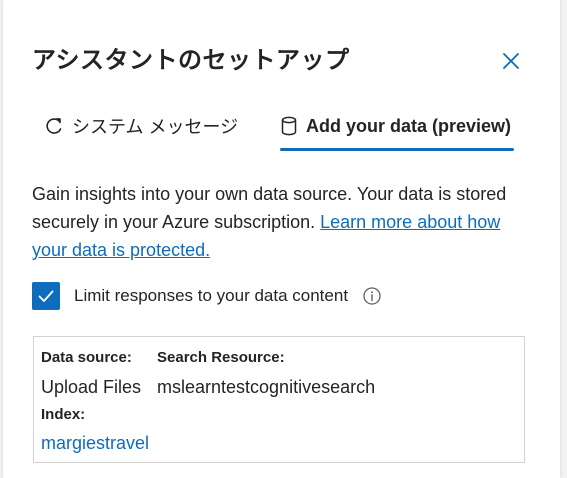  I want to click on limit-responses-row: Limit responses to your data content, so click(207, 296).